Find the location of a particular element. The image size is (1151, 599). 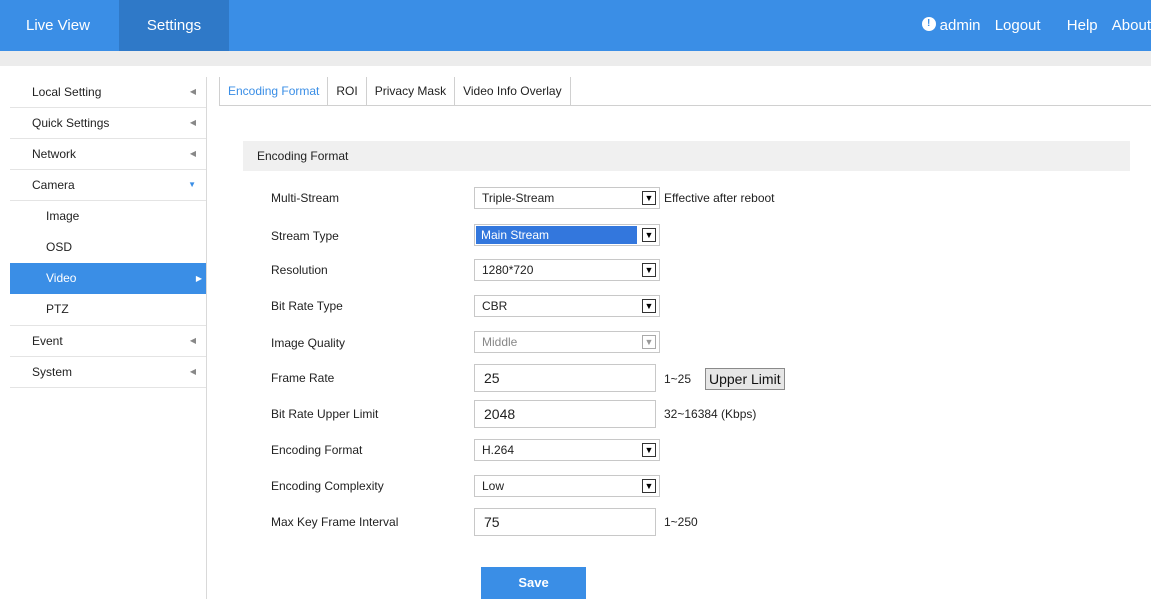

sidebar-item-quick-settings: Quick Settings ◀ is located at coordinates (108, 123).